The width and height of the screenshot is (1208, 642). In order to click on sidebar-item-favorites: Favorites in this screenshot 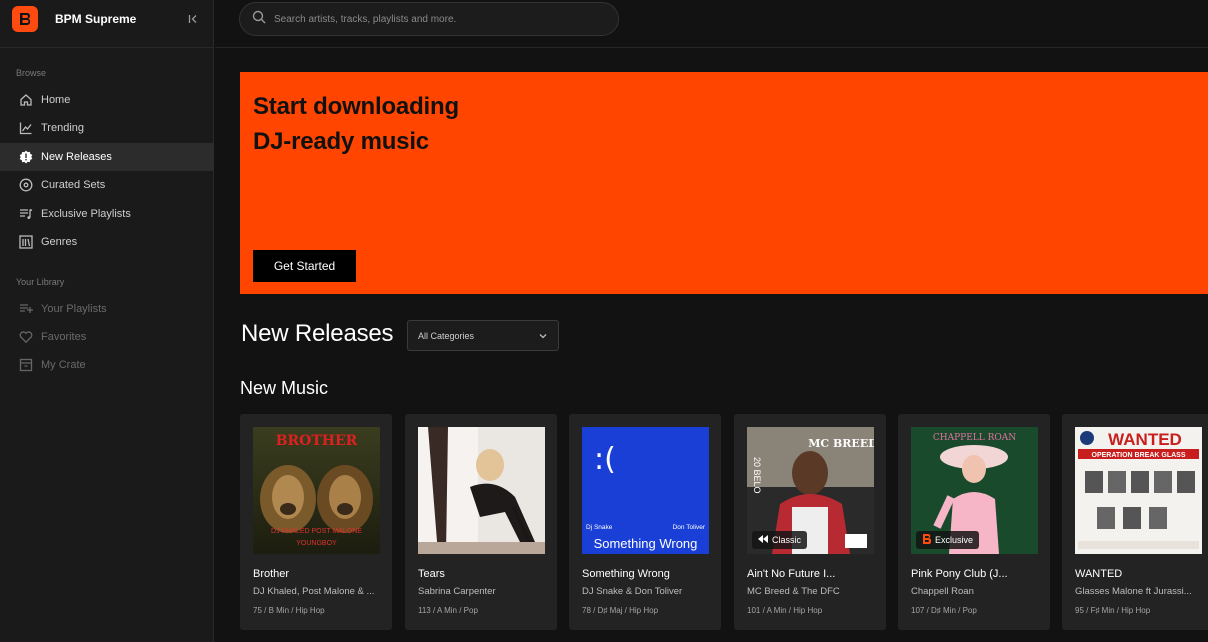, I will do `click(107, 337)`.